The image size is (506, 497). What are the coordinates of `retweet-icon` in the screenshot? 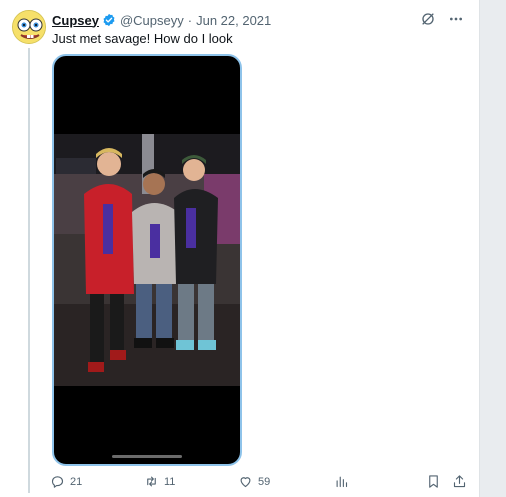 It's located at (151, 481).